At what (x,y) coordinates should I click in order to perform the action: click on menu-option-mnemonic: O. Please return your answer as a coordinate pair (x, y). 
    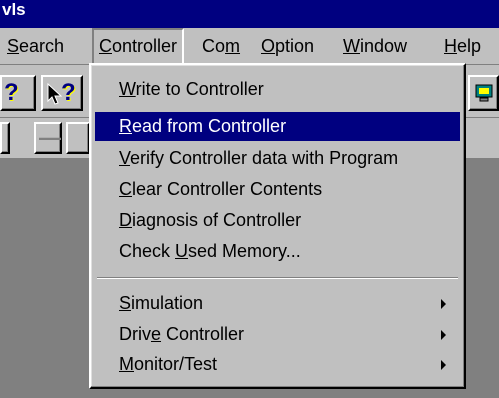
    Looking at the image, I should click on (268, 46).